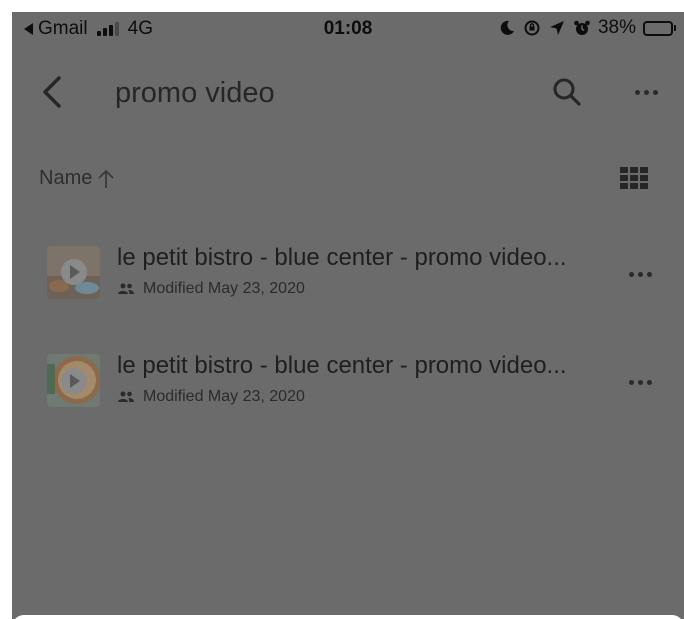  What do you see at coordinates (616, 27) in the screenshot?
I see `battery-percent: 38%` at bounding box center [616, 27].